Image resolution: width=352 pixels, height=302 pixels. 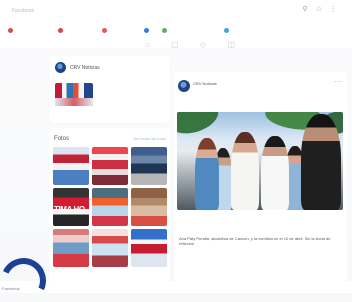 What do you see at coordinates (218, 89) in the screenshot?
I see `post-meta` at bounding box center [218, 89].